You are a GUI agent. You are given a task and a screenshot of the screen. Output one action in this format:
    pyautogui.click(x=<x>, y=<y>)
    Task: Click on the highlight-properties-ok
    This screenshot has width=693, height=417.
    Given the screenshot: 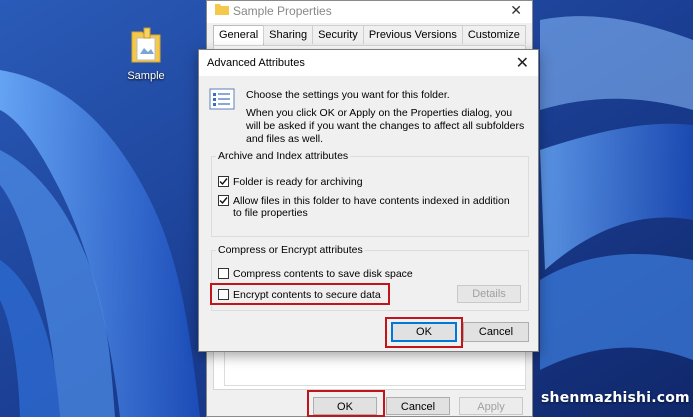 What is the action you would take?
    pyautogui.click(x=346, y=403)
    